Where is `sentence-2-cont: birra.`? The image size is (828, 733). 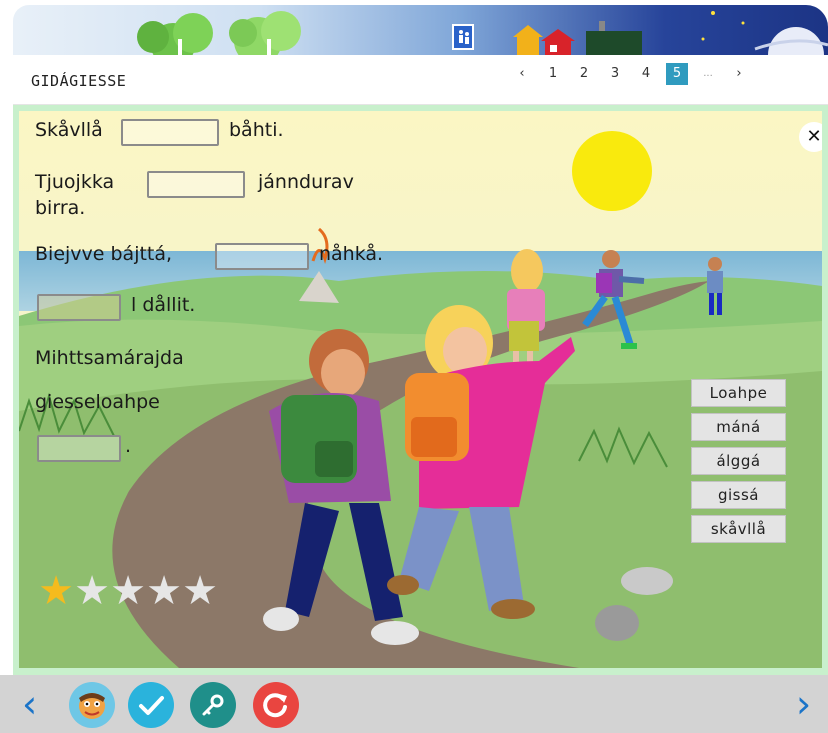
sentence-2-cont: birra. is located at coordinates (60, 208).